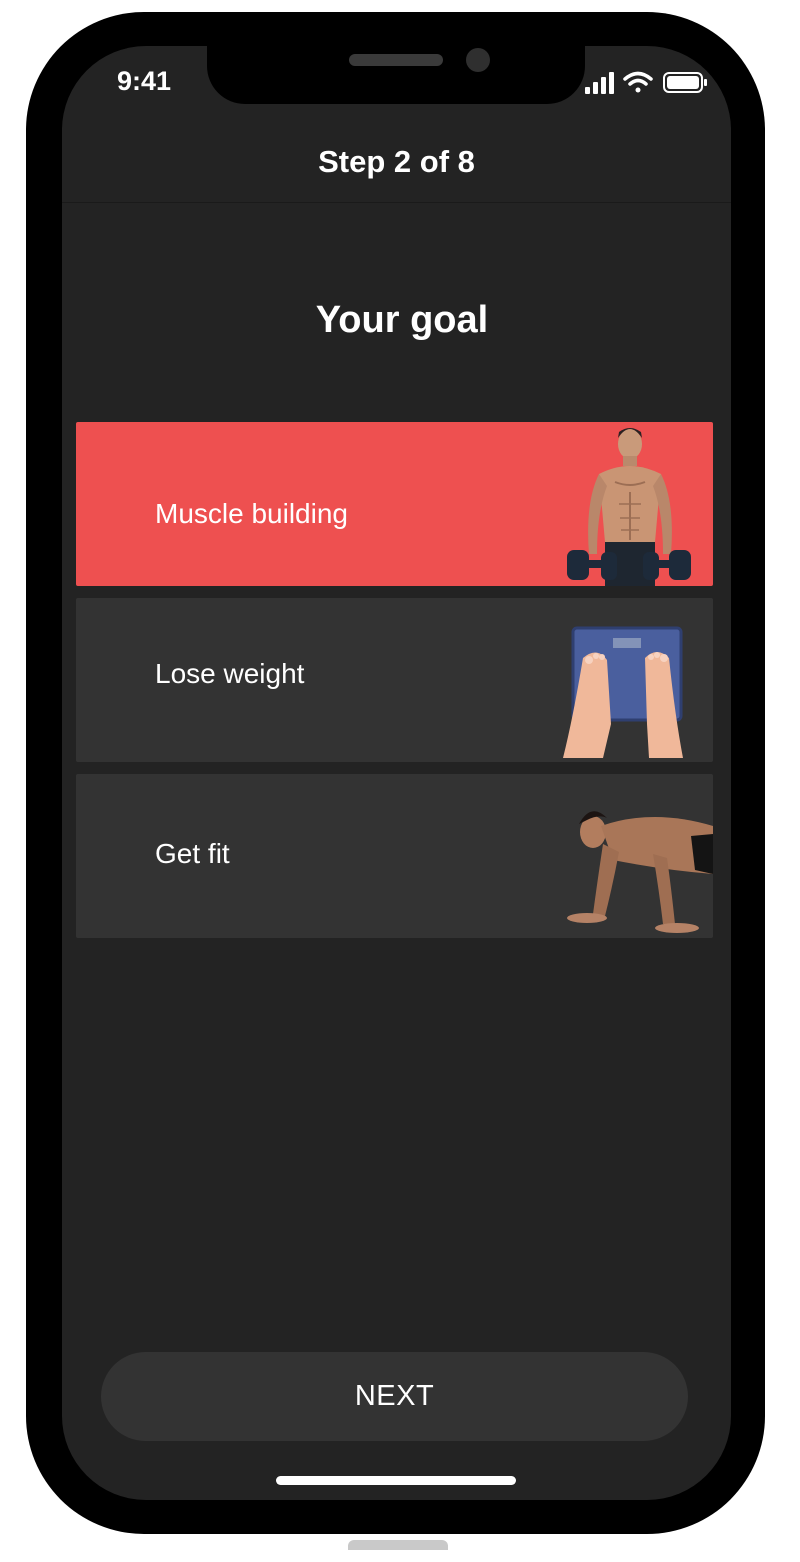 Image resolution: width=800 pixels, height=1562 pixels. I want to click on status-time: 9:41, so click(144, 81).